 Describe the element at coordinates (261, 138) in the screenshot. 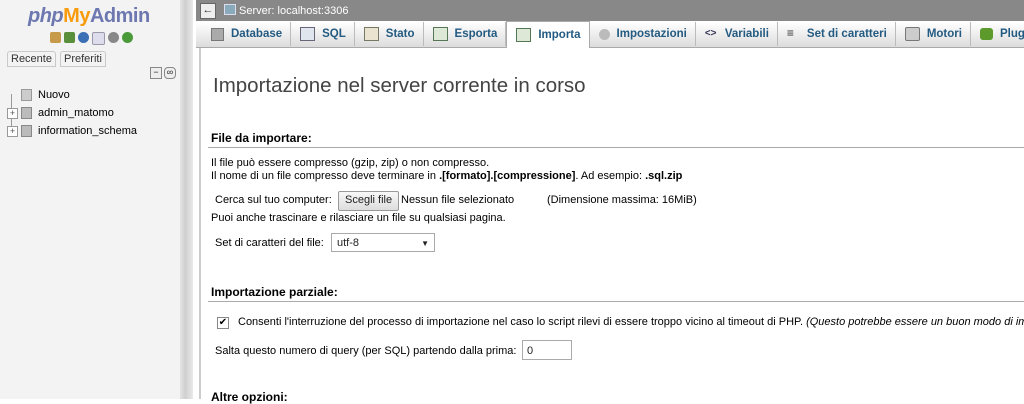

I see `file-section-legend: File da importare:` at that location.